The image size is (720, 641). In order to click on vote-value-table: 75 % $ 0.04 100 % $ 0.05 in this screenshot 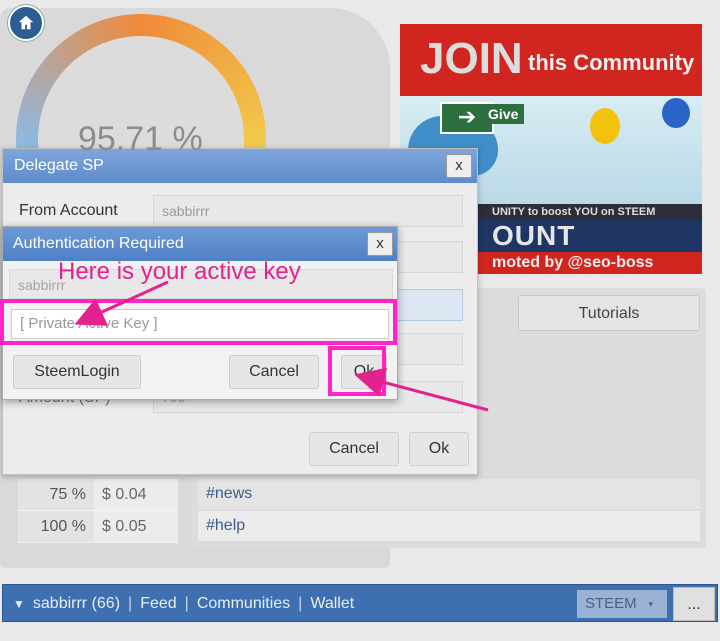, I will do `click(98, 511)`.